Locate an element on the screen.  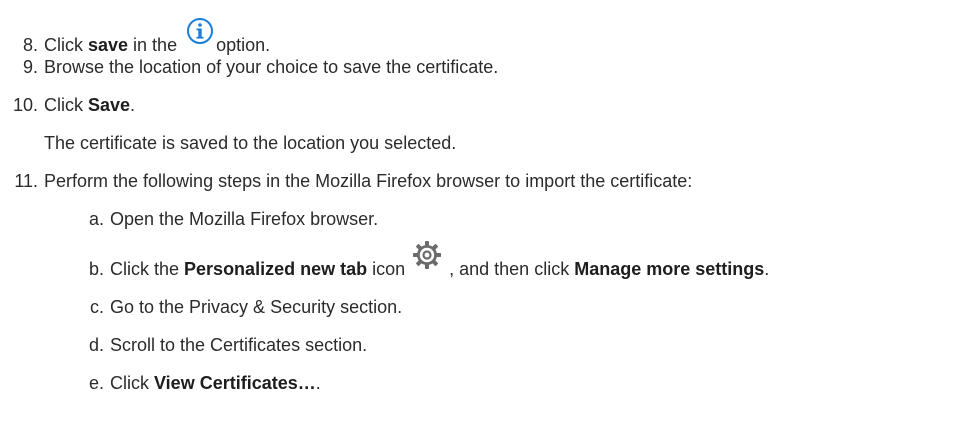
step-text: Open the Mozilla Firefox browser. is located at coordinates (244, 219).